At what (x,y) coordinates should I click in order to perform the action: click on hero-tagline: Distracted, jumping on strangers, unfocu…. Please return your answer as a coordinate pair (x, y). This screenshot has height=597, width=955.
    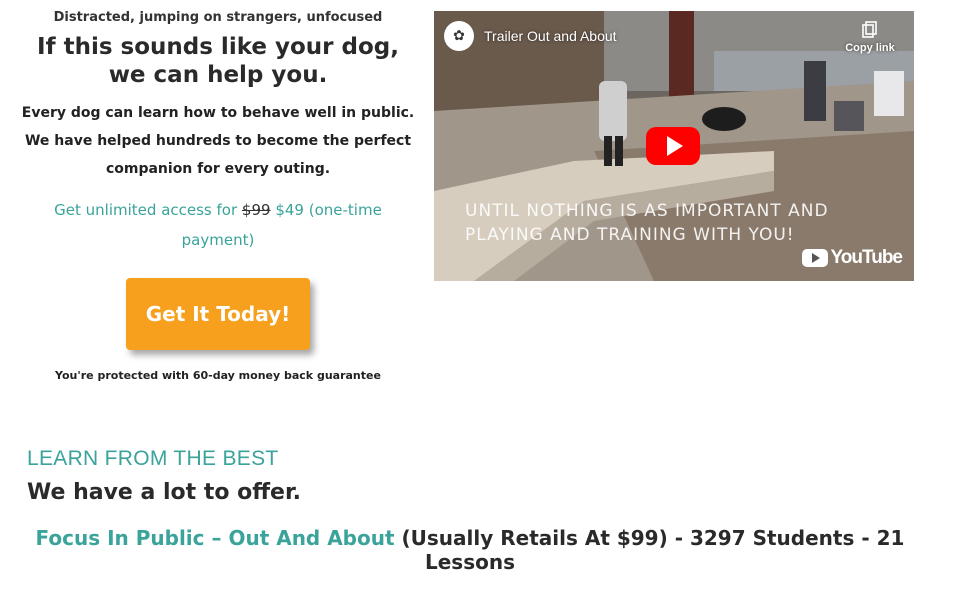
    Looking at the image, I should click on (218, 17).